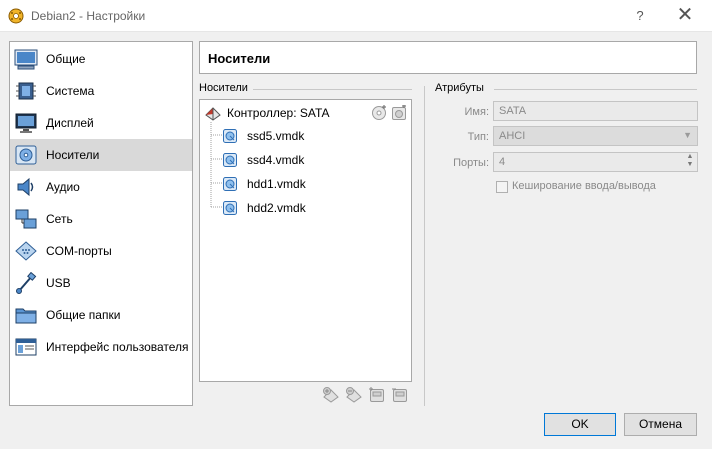 This screenshot has width=712, height=449. I want to click on add-attachment-icon, so click(377, 395).